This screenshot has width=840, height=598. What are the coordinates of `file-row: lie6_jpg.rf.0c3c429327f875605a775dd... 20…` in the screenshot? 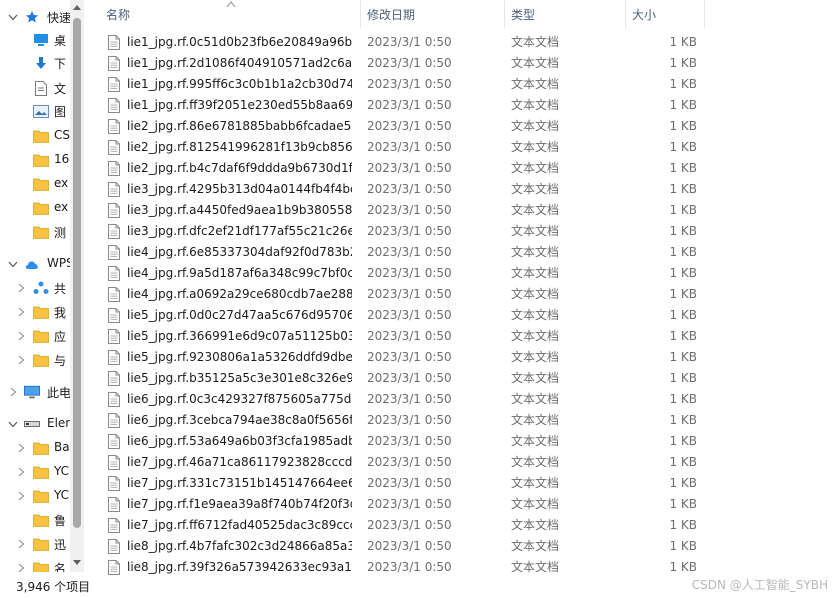 It's located at (402, 399).